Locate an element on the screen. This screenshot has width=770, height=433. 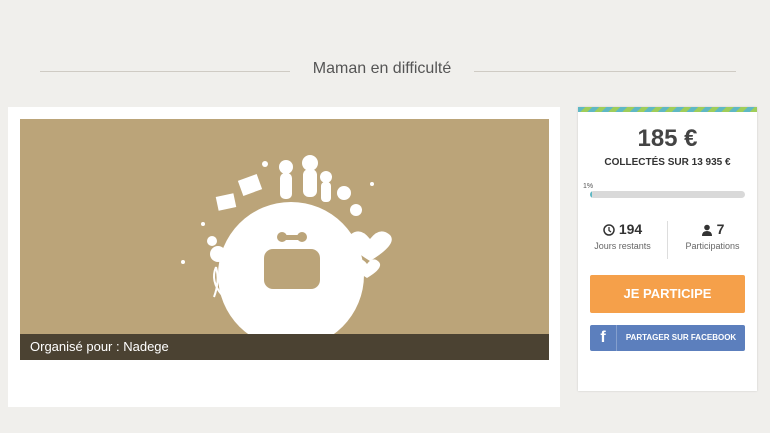
purse-illustration is located at coordinates (286, 251).